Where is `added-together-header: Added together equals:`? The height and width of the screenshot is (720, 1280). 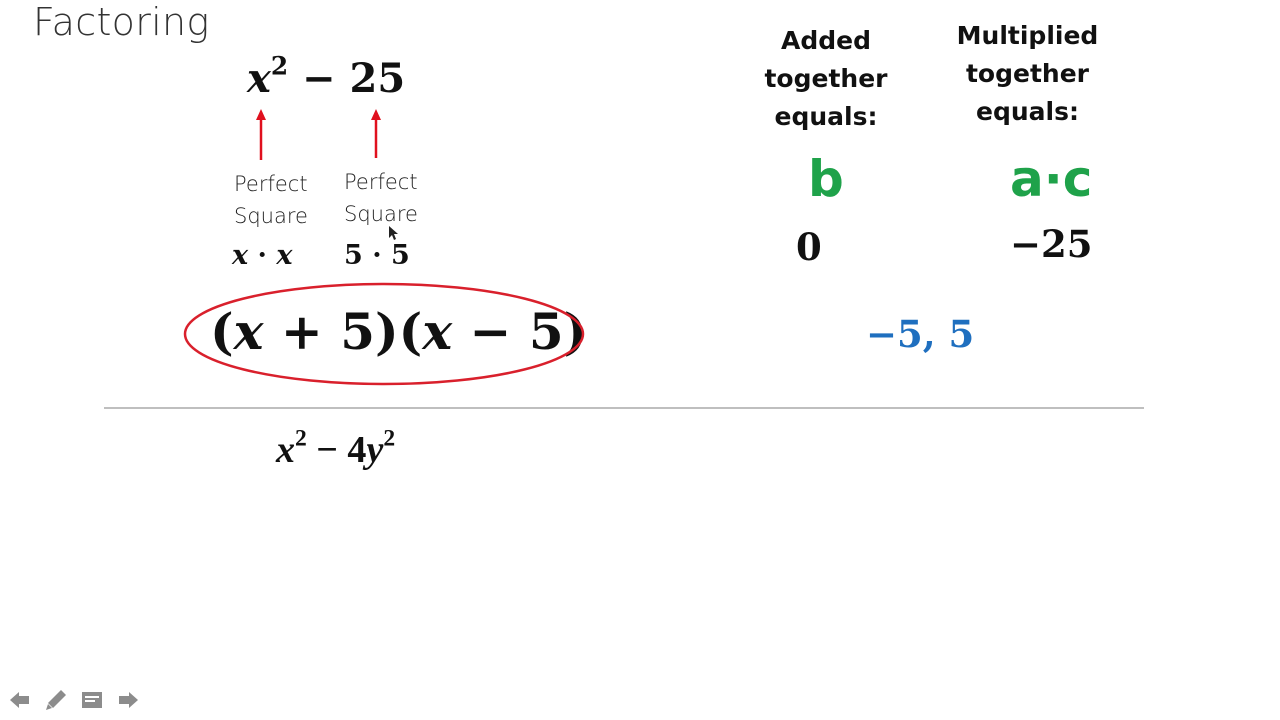
added-together-header: Added together equals: is located at coordinates (826, 79).